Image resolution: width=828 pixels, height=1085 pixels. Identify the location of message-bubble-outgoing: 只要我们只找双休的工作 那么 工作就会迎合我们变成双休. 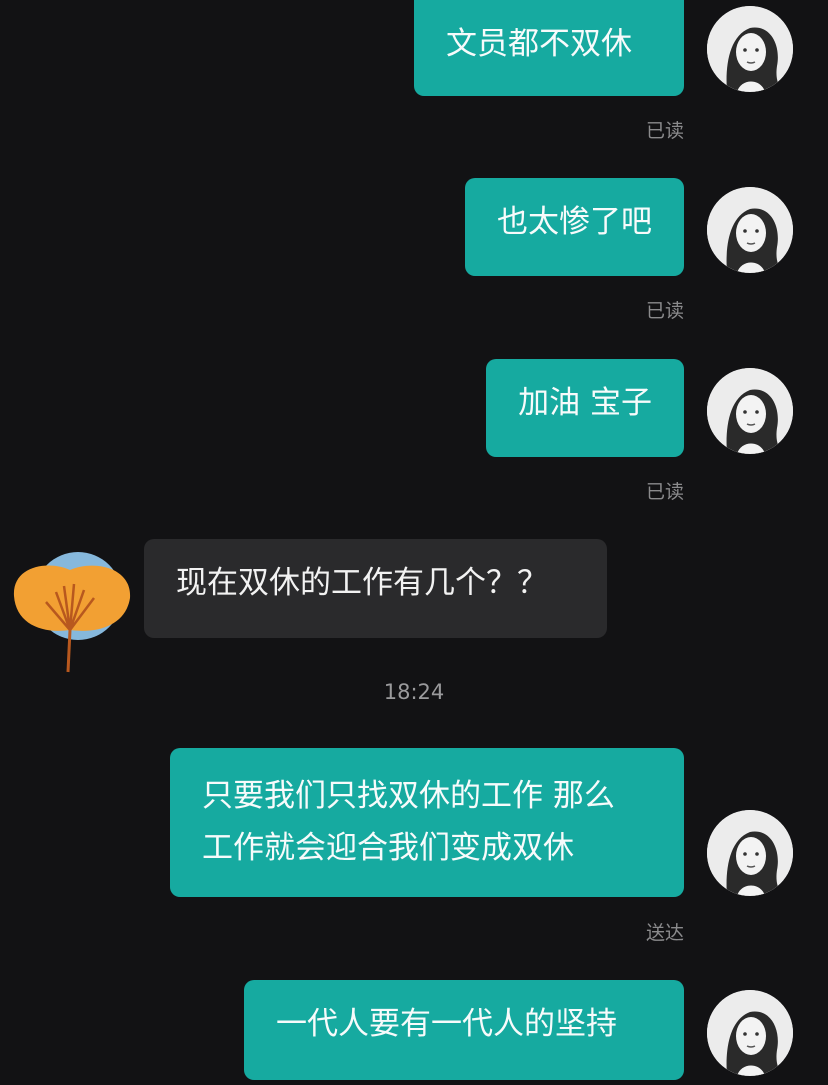
(427, 822).